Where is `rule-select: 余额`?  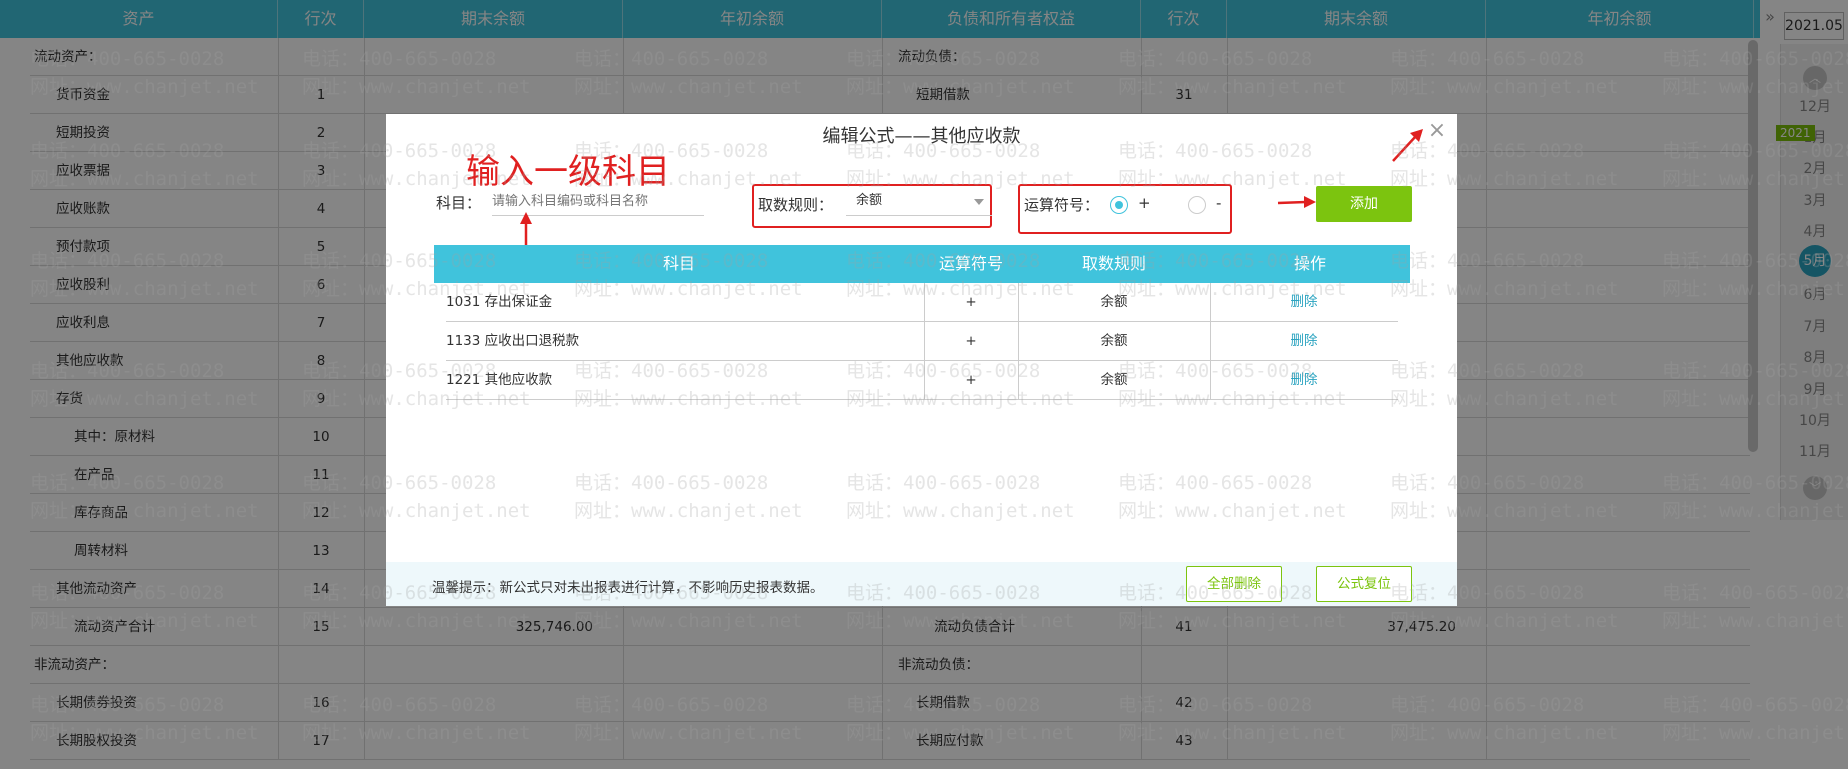 rule-select: 余额 is located at coordinates (919, 202).